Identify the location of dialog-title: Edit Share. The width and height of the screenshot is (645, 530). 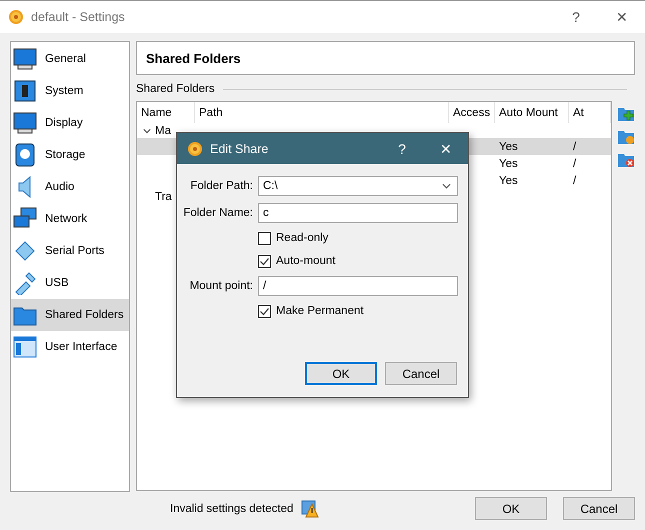
(239, 149).